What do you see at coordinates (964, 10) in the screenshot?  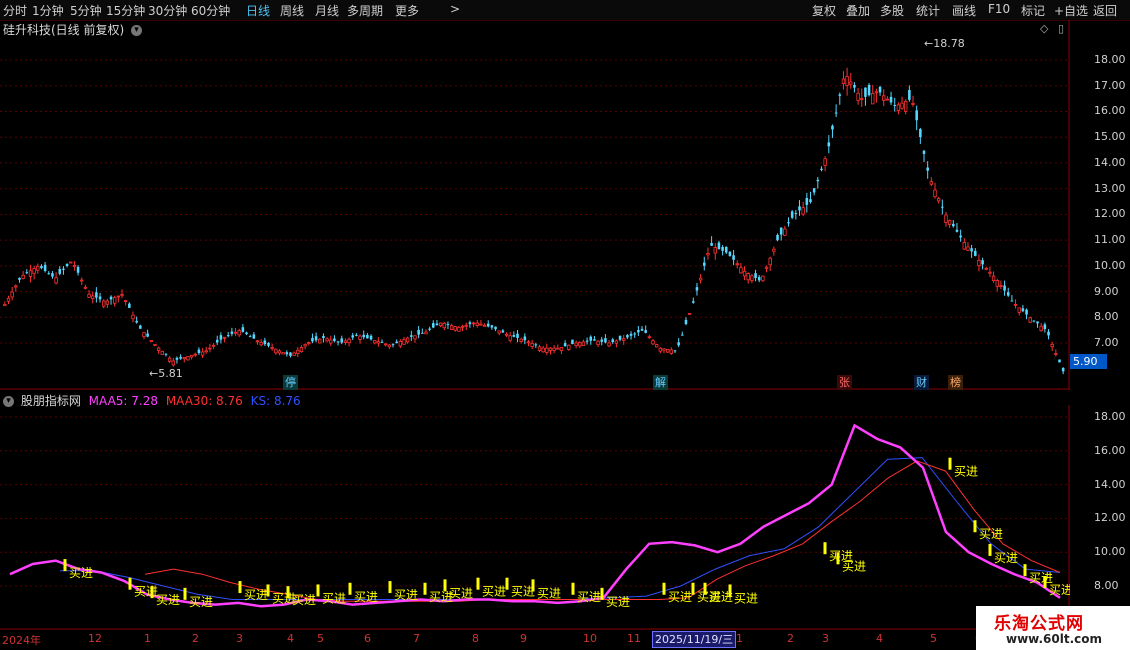 I see `action-button-4: 画线` at bounding box center [964, 10].